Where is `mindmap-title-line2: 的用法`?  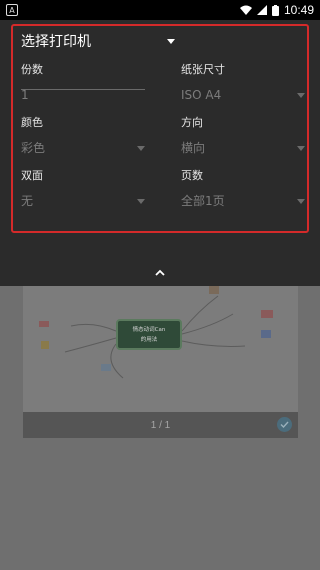
mindmap-title-line2: 的用法 is located at coordinates (149, 340).